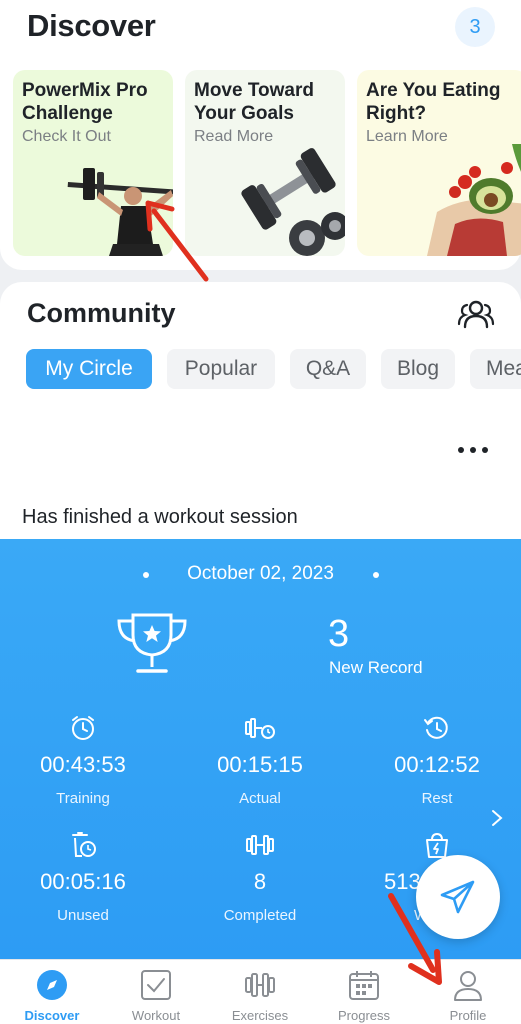 Image resolution: width=521 pixels, height=1024 pixels. I want to click on community-title: Community, so click(101, 313).